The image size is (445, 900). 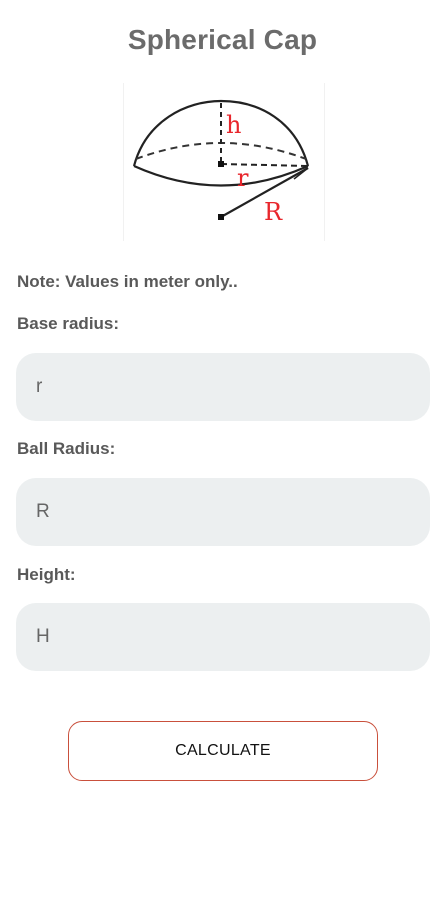 What do you see at coordinates (221, 217) in the screenshot?
I see `ball-center-point` at bounding box center [221, 217].